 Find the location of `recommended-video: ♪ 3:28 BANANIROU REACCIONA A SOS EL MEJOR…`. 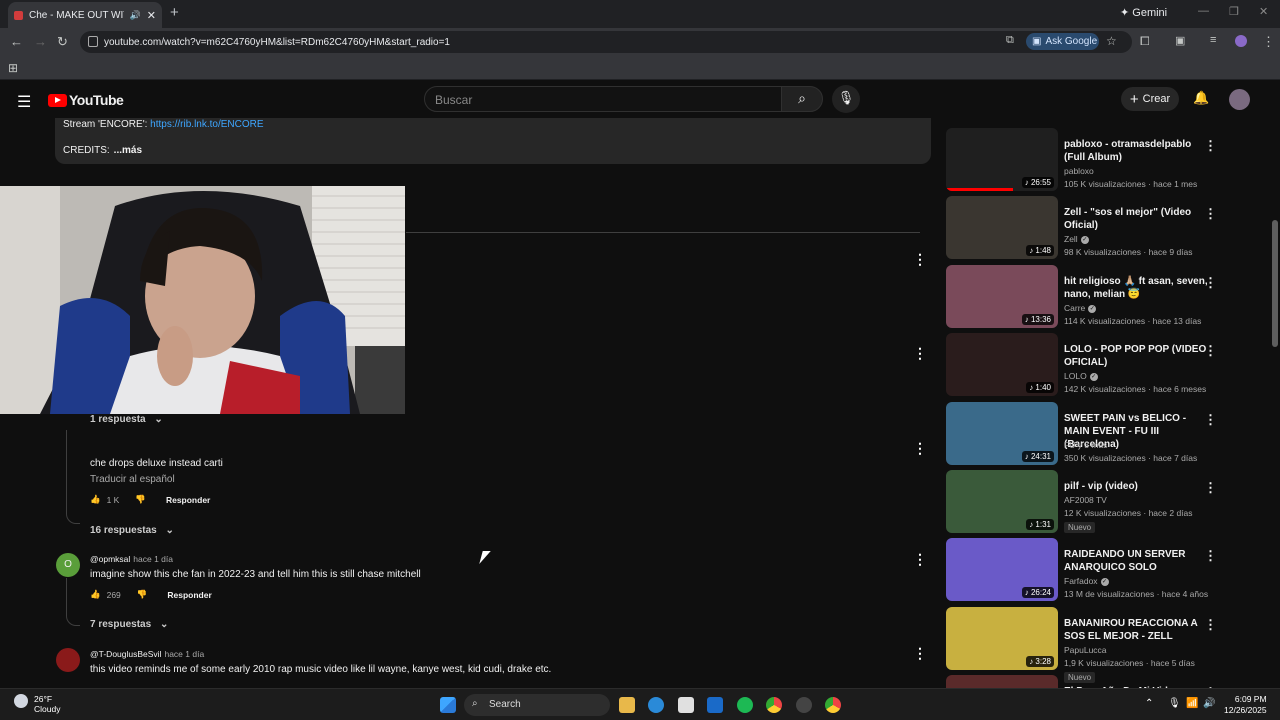

recommended-video: ♪ 3:28 BANANIROU REACCIONA A SOS EL MEJOR… is located at coordinates (1108, 644).